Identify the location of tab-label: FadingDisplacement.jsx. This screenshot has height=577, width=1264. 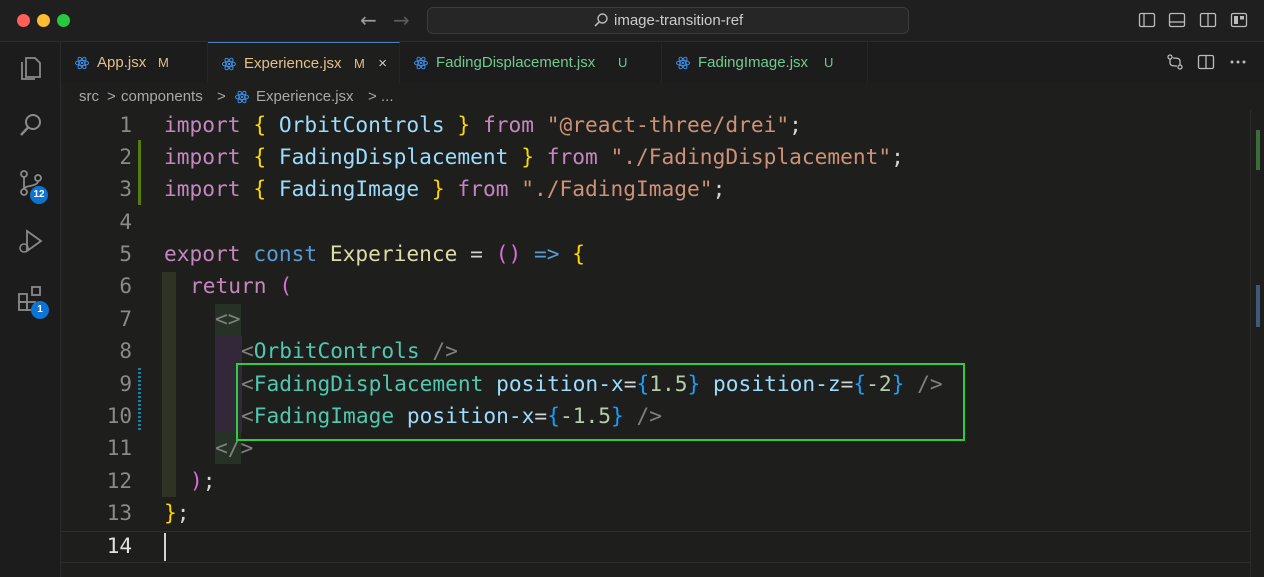
(516, 62).